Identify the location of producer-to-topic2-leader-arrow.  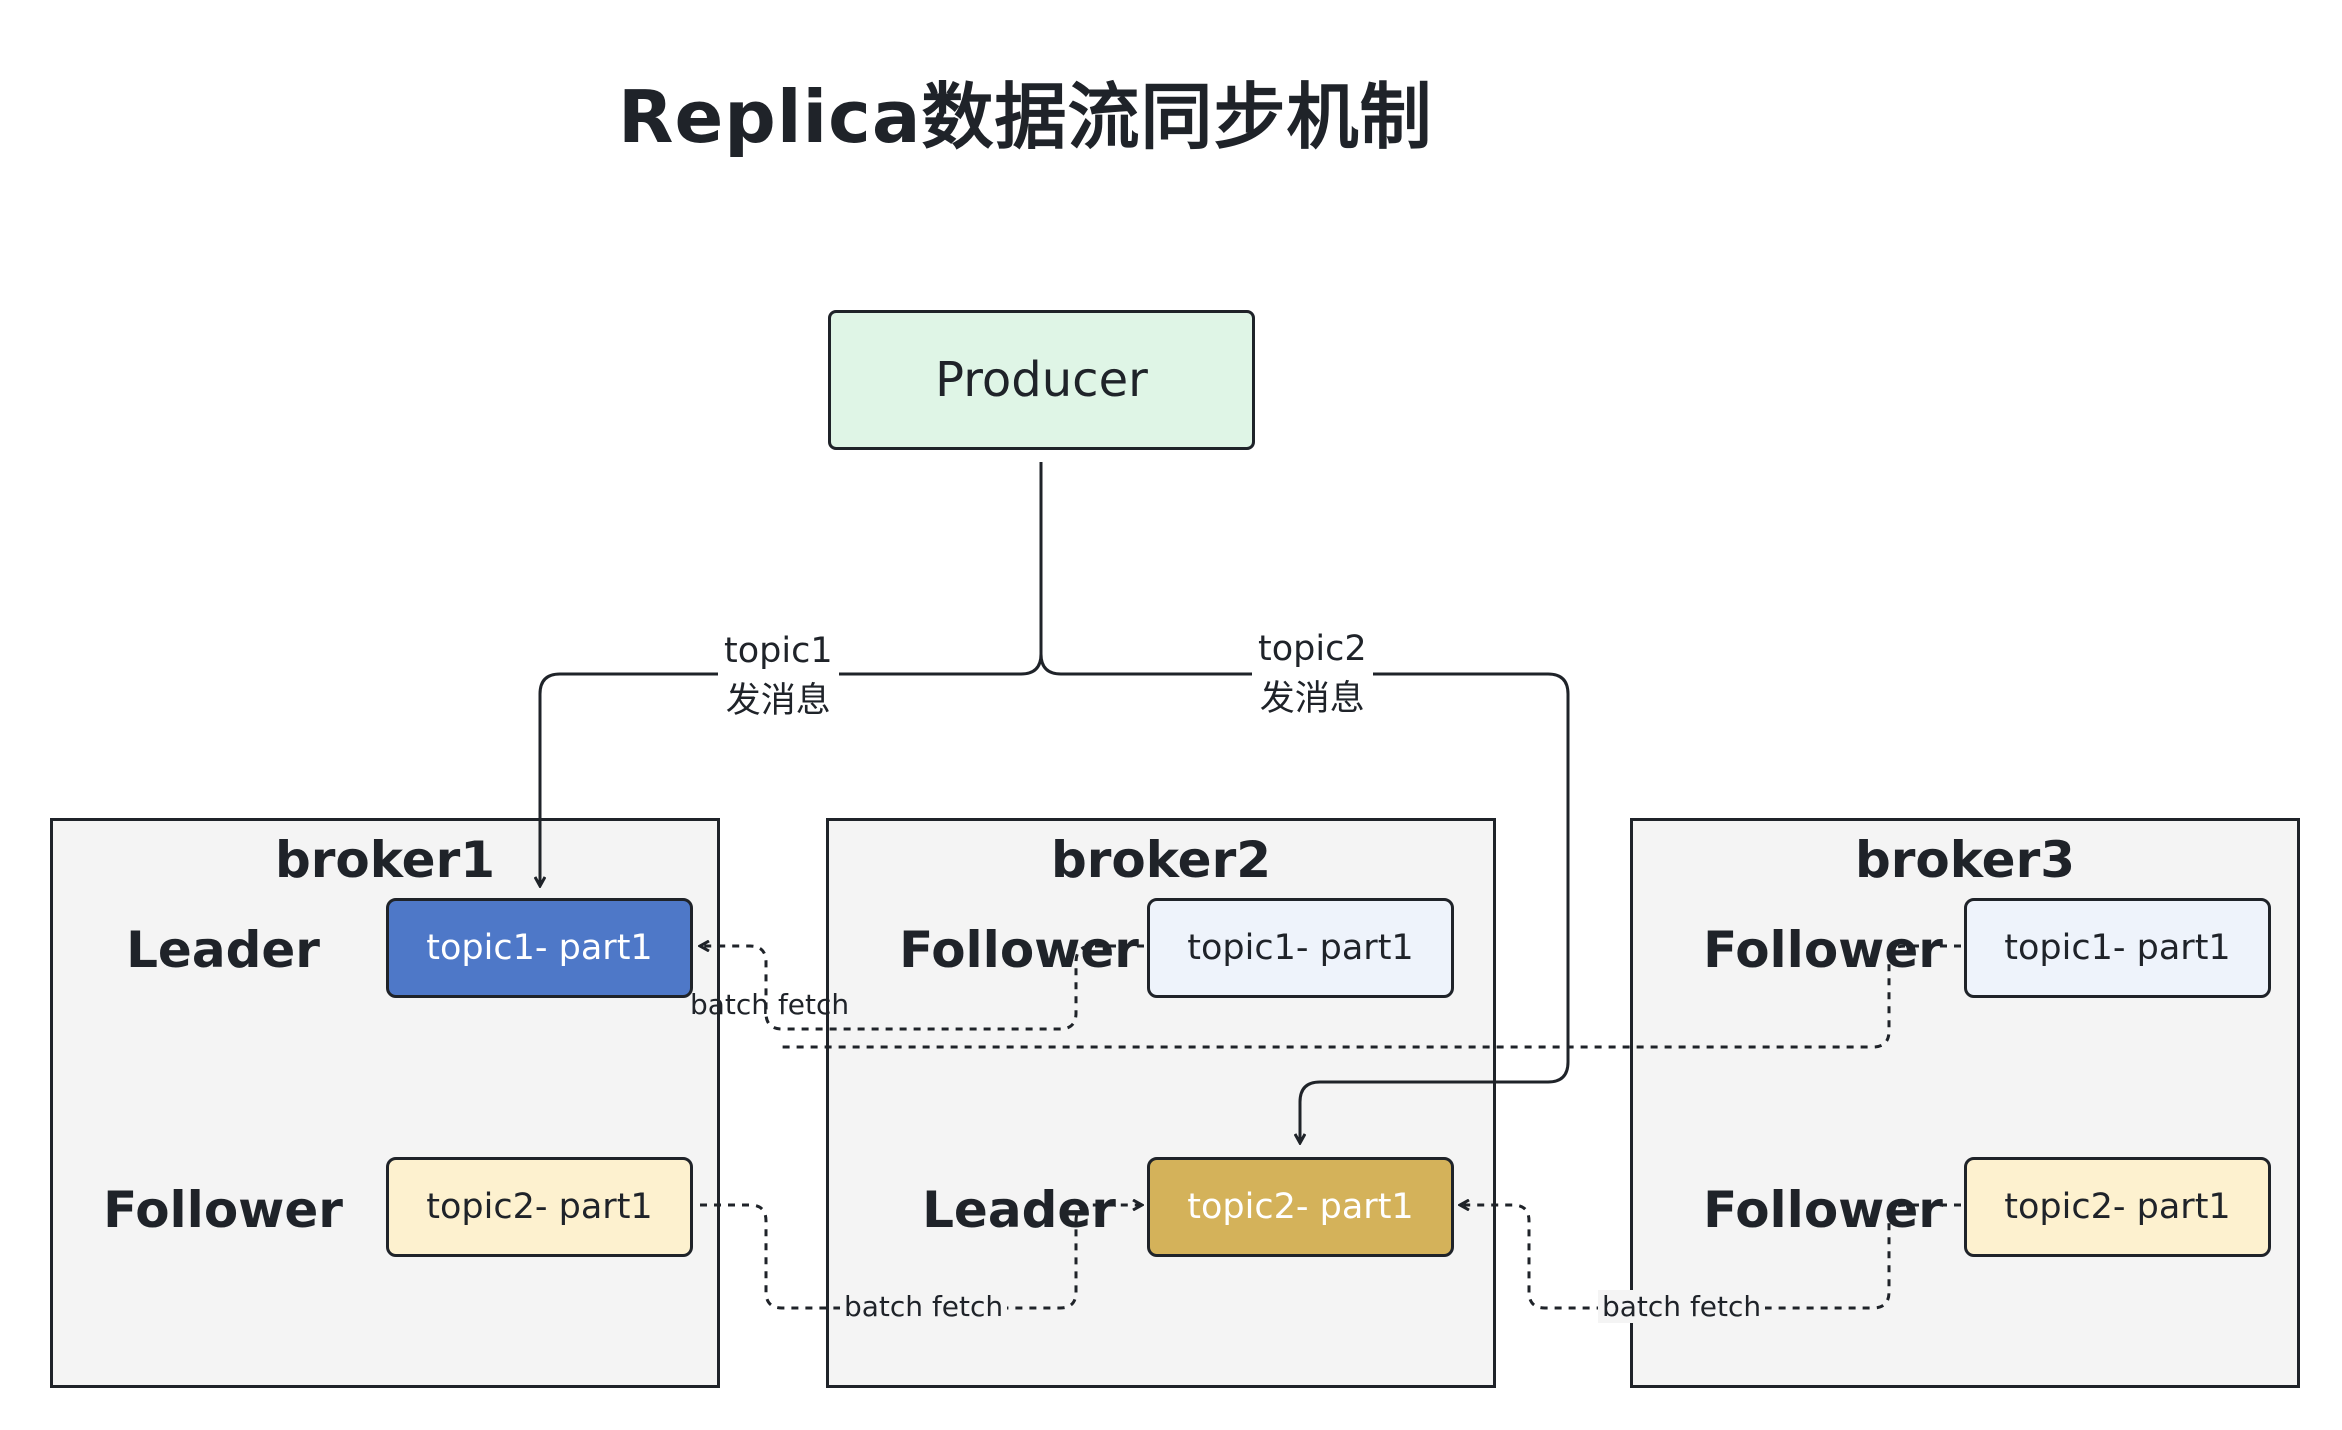
(1304, 898).